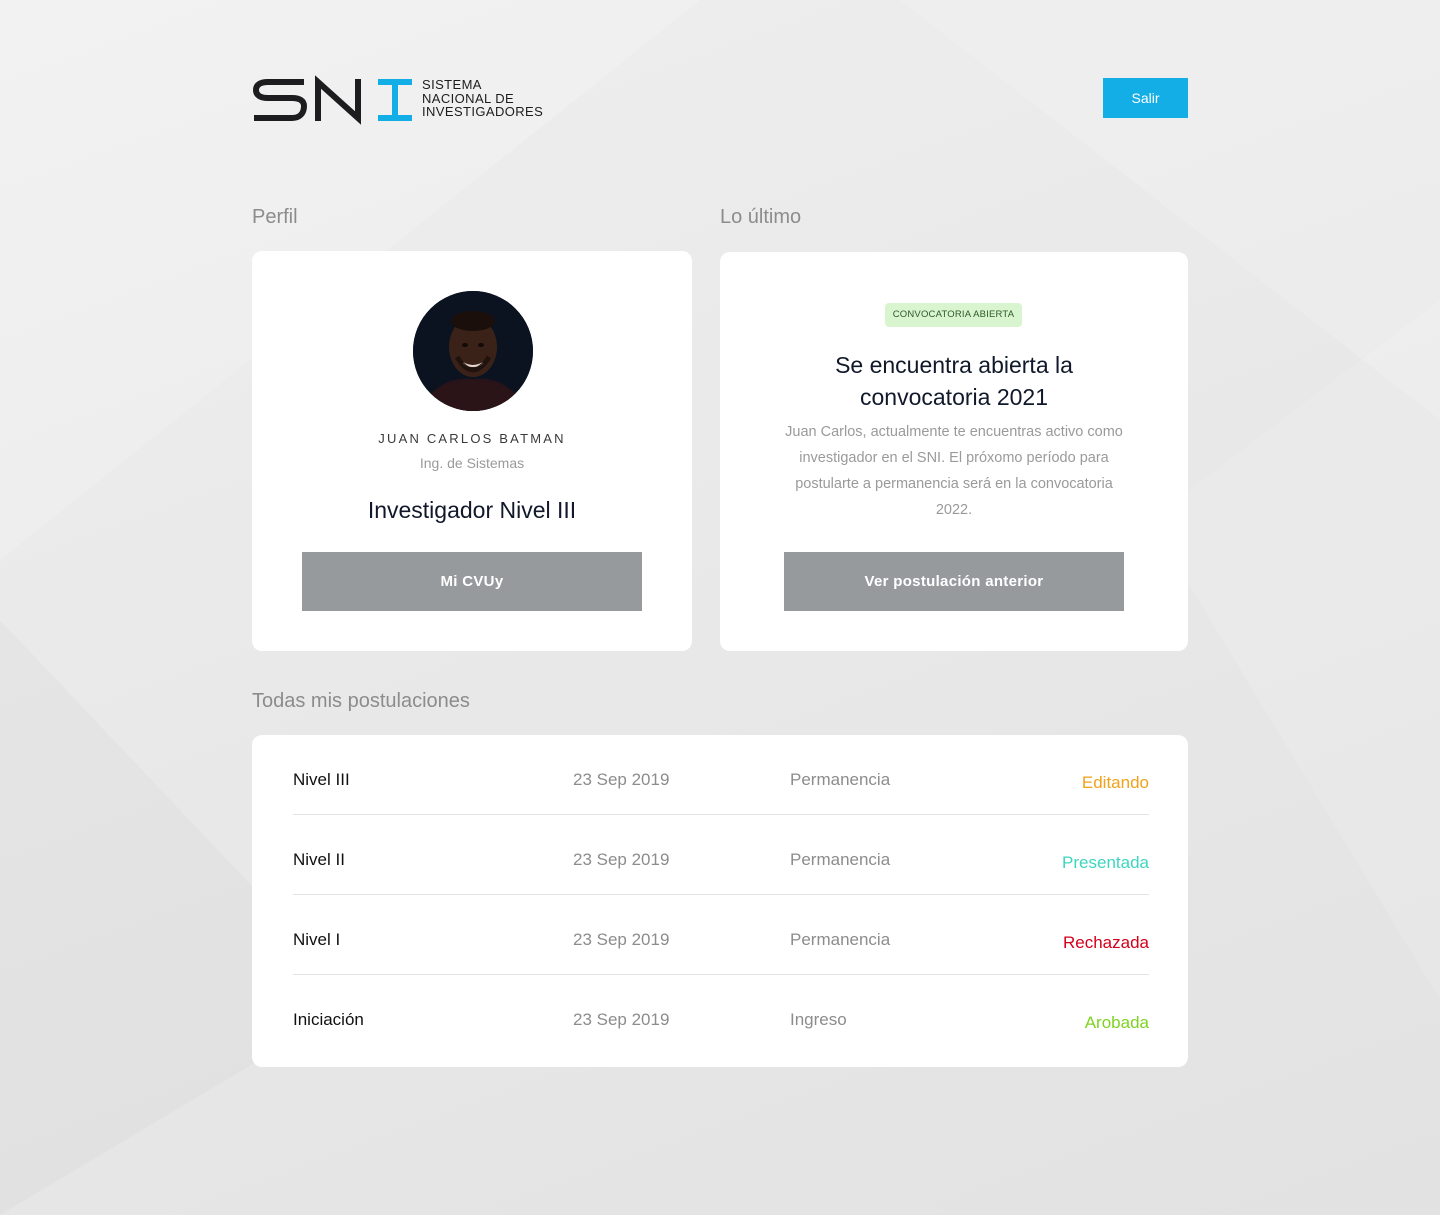 This screenshot has height=1215, width=1440. I want to click on news-headline-line-2: convocatoria 2021, so click(954, 397).